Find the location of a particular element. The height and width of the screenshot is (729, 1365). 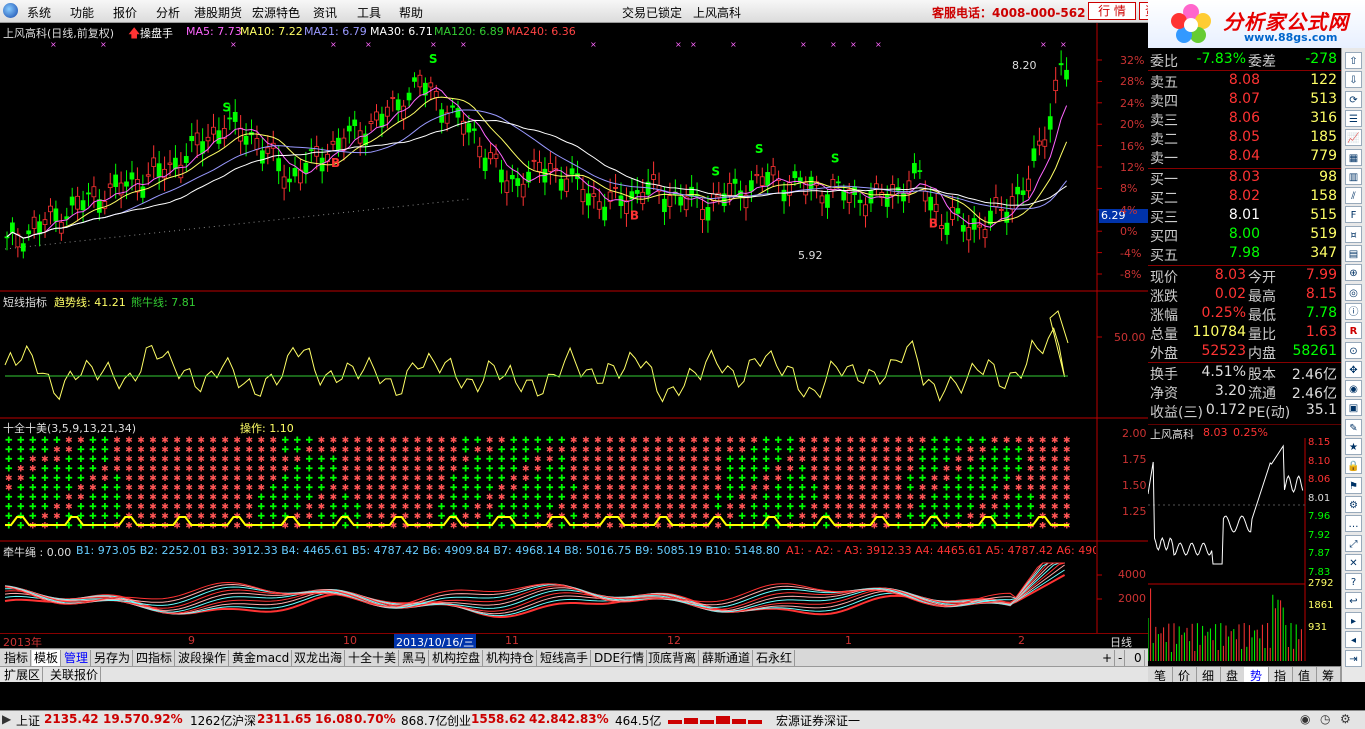

tab-indicator-10: 机构控盘 is located at coordinates (457, 658).